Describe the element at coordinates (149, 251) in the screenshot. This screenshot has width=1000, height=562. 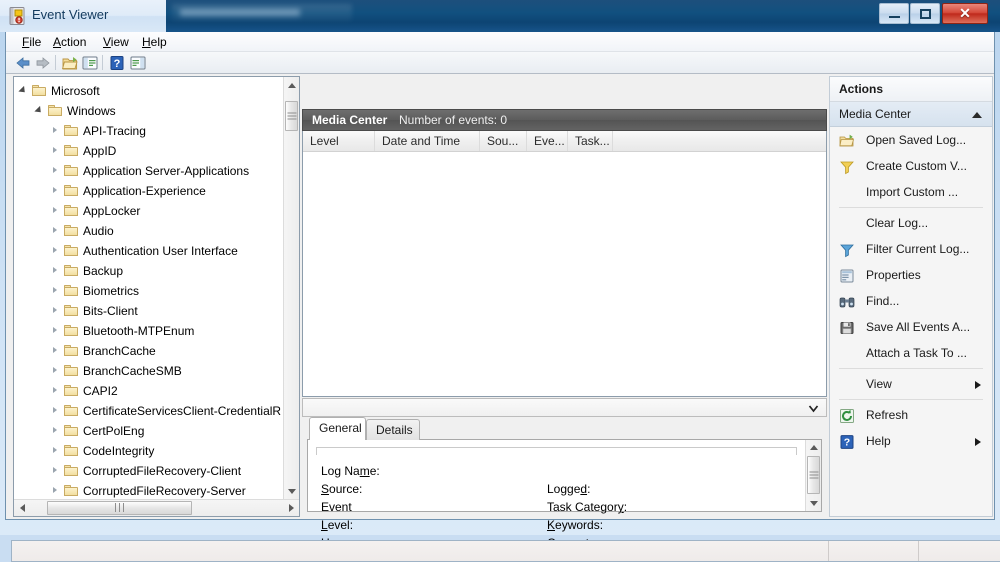
I see `tree-item-authentication-user-interface: Authentication User Interface` at that location.